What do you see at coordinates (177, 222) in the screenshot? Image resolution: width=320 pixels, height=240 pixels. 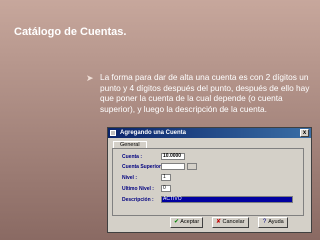 I see `check-icon: ✔` at bounding box center [177, 222].